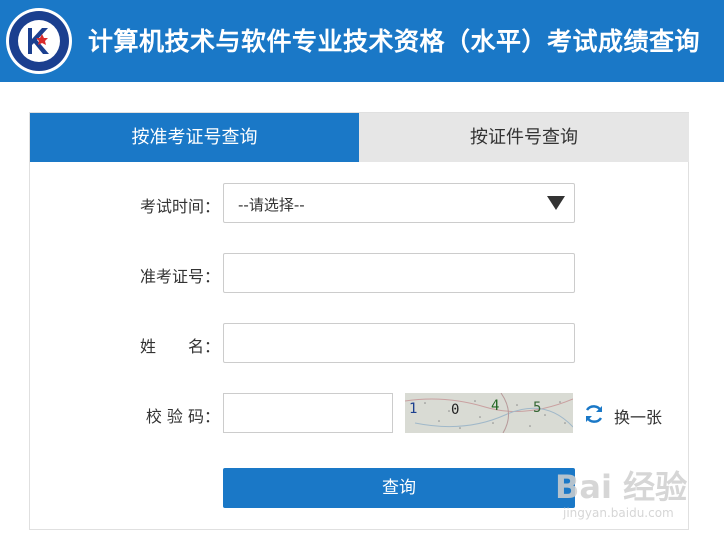  What do you see at coordinates (594, 414) in the screenshot?
I see `refresh-icon` at bounding box center [594, 414].